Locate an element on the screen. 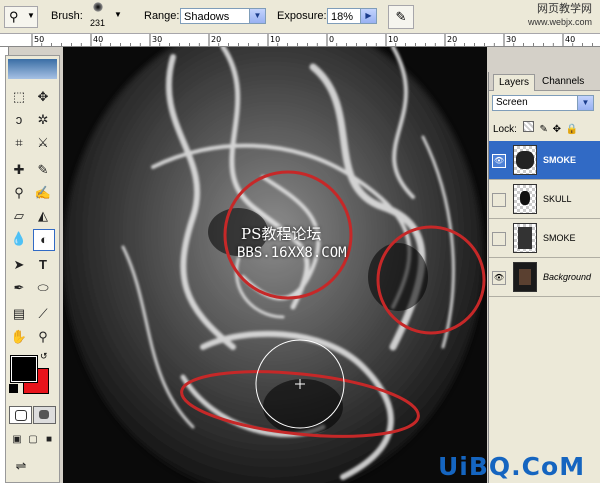 This screenshot has height=483, width=600. brush-size-value: 231 is located at coordinates (98, 23).